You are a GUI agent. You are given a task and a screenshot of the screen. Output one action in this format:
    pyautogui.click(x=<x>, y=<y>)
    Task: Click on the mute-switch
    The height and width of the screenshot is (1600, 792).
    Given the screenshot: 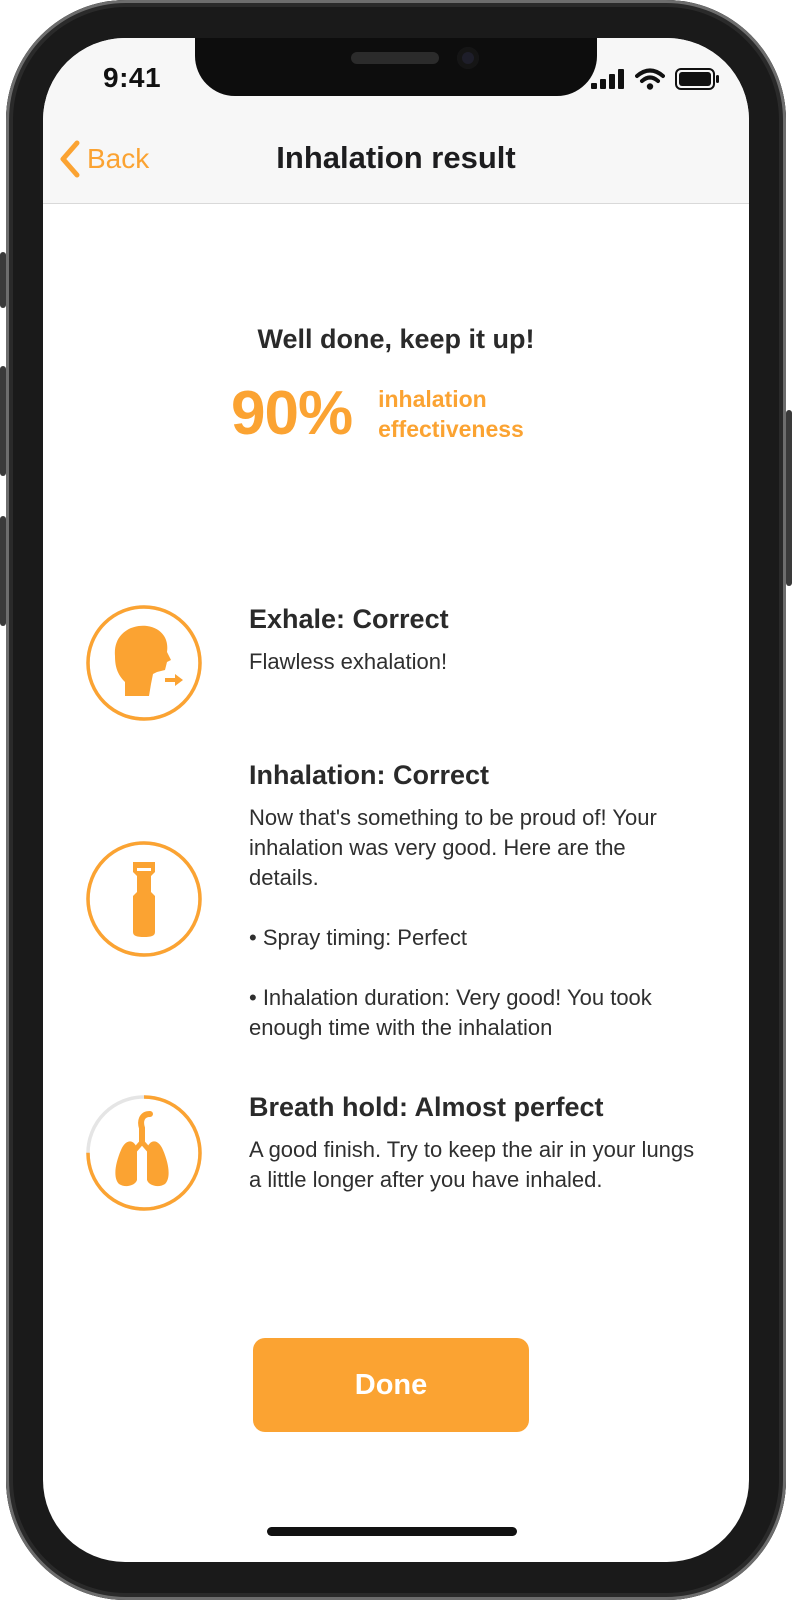 What is the action you would take?
    pyautogui.click(x=3, y=280)
    